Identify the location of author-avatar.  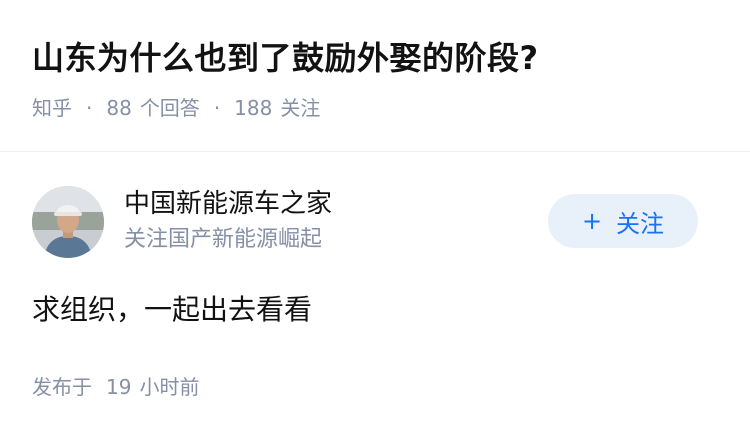
(68, 222).